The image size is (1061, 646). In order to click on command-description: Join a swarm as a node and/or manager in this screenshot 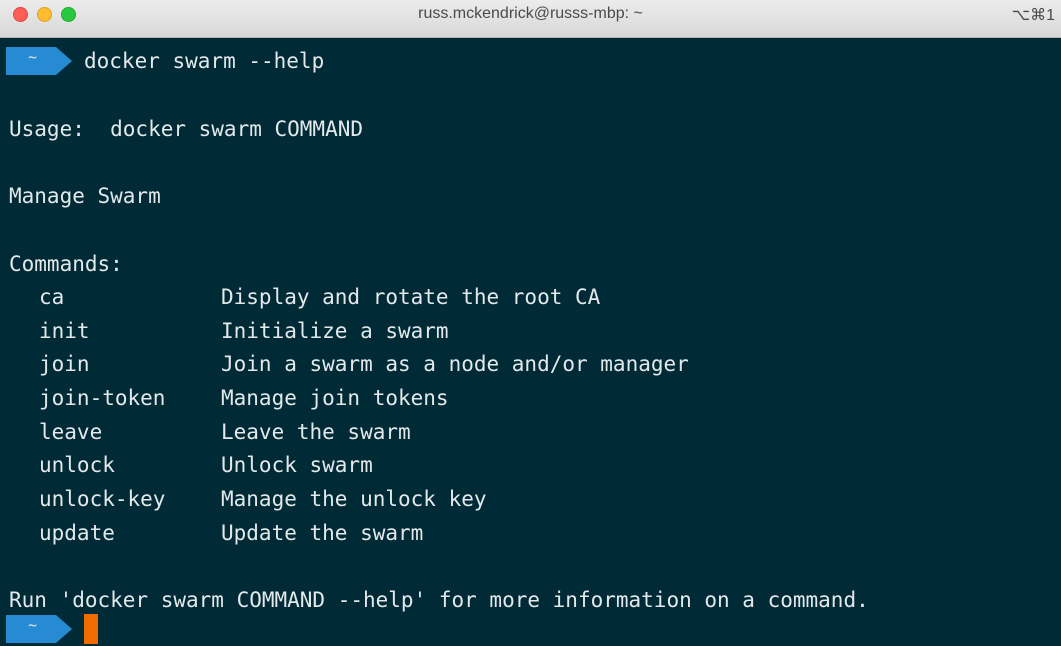, I will do `click(455, 364)`.